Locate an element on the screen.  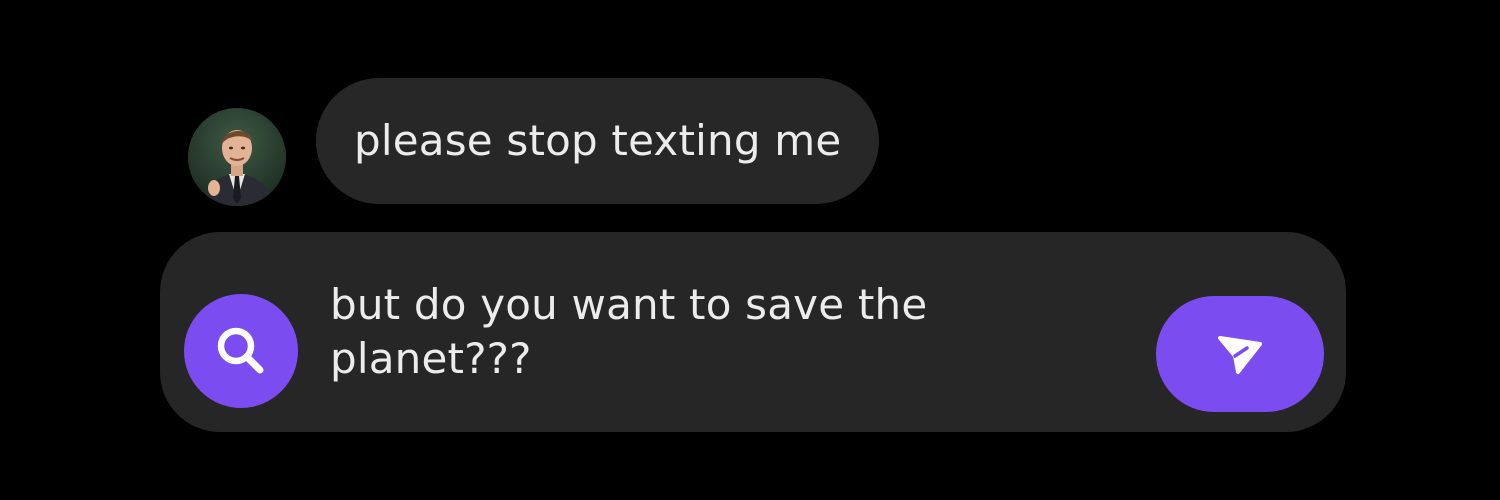
incoming-message-text: please stop texting me is located at coordinates (598, 140).